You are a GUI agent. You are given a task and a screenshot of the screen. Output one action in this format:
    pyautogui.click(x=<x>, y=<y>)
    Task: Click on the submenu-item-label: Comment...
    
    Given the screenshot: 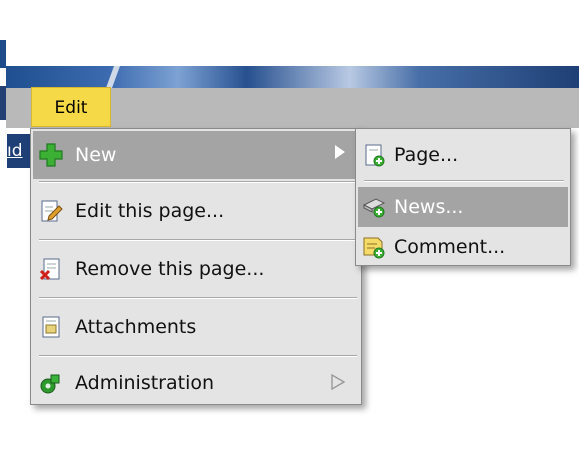 What is the action you would take?
    pyautogui.click(x=450, y=247)
    